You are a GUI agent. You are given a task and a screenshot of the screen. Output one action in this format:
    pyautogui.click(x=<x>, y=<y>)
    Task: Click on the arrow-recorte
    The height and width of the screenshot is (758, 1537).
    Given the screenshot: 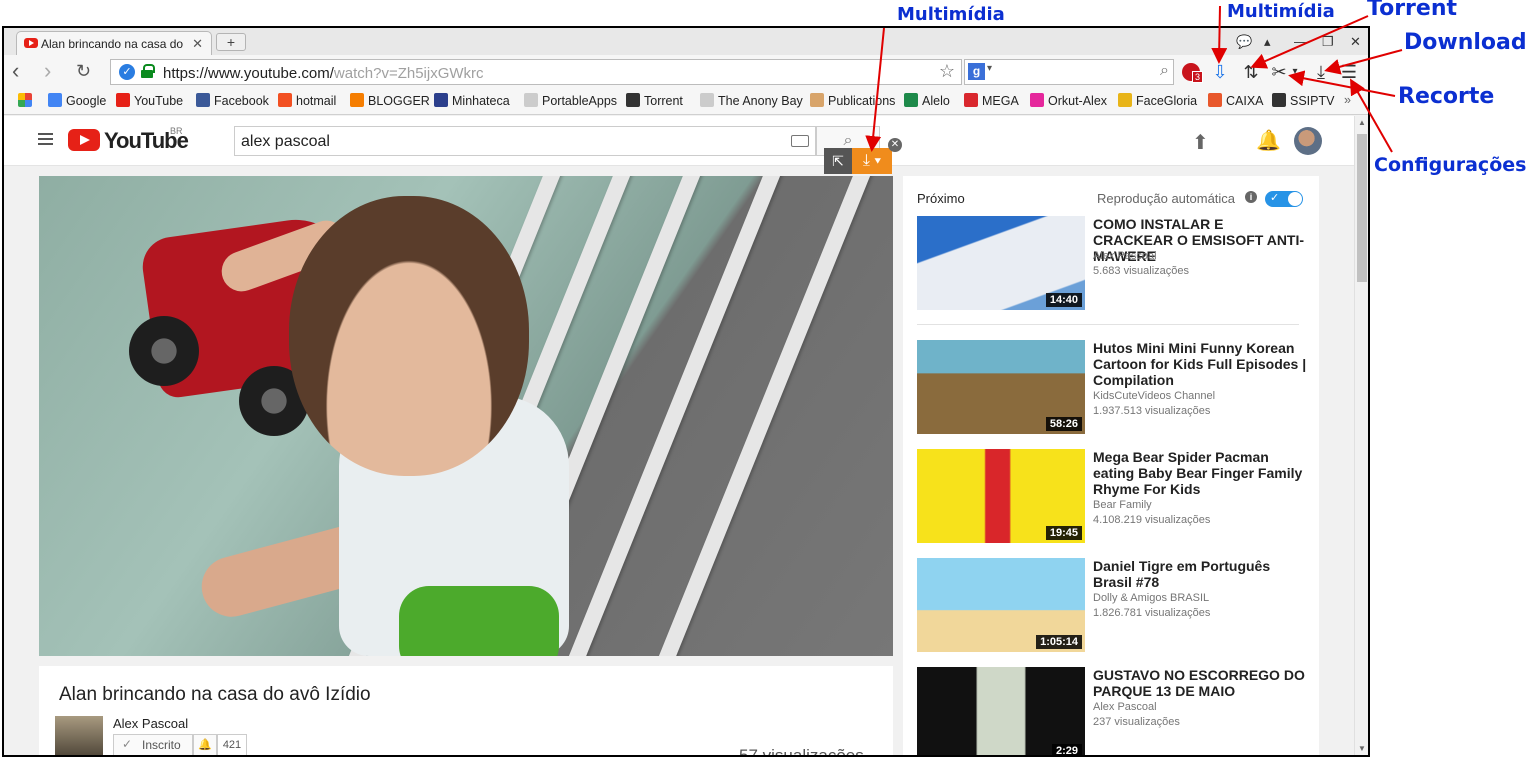 What is the action you would take?
    pyautogui.click(x=1342, y=83)
    